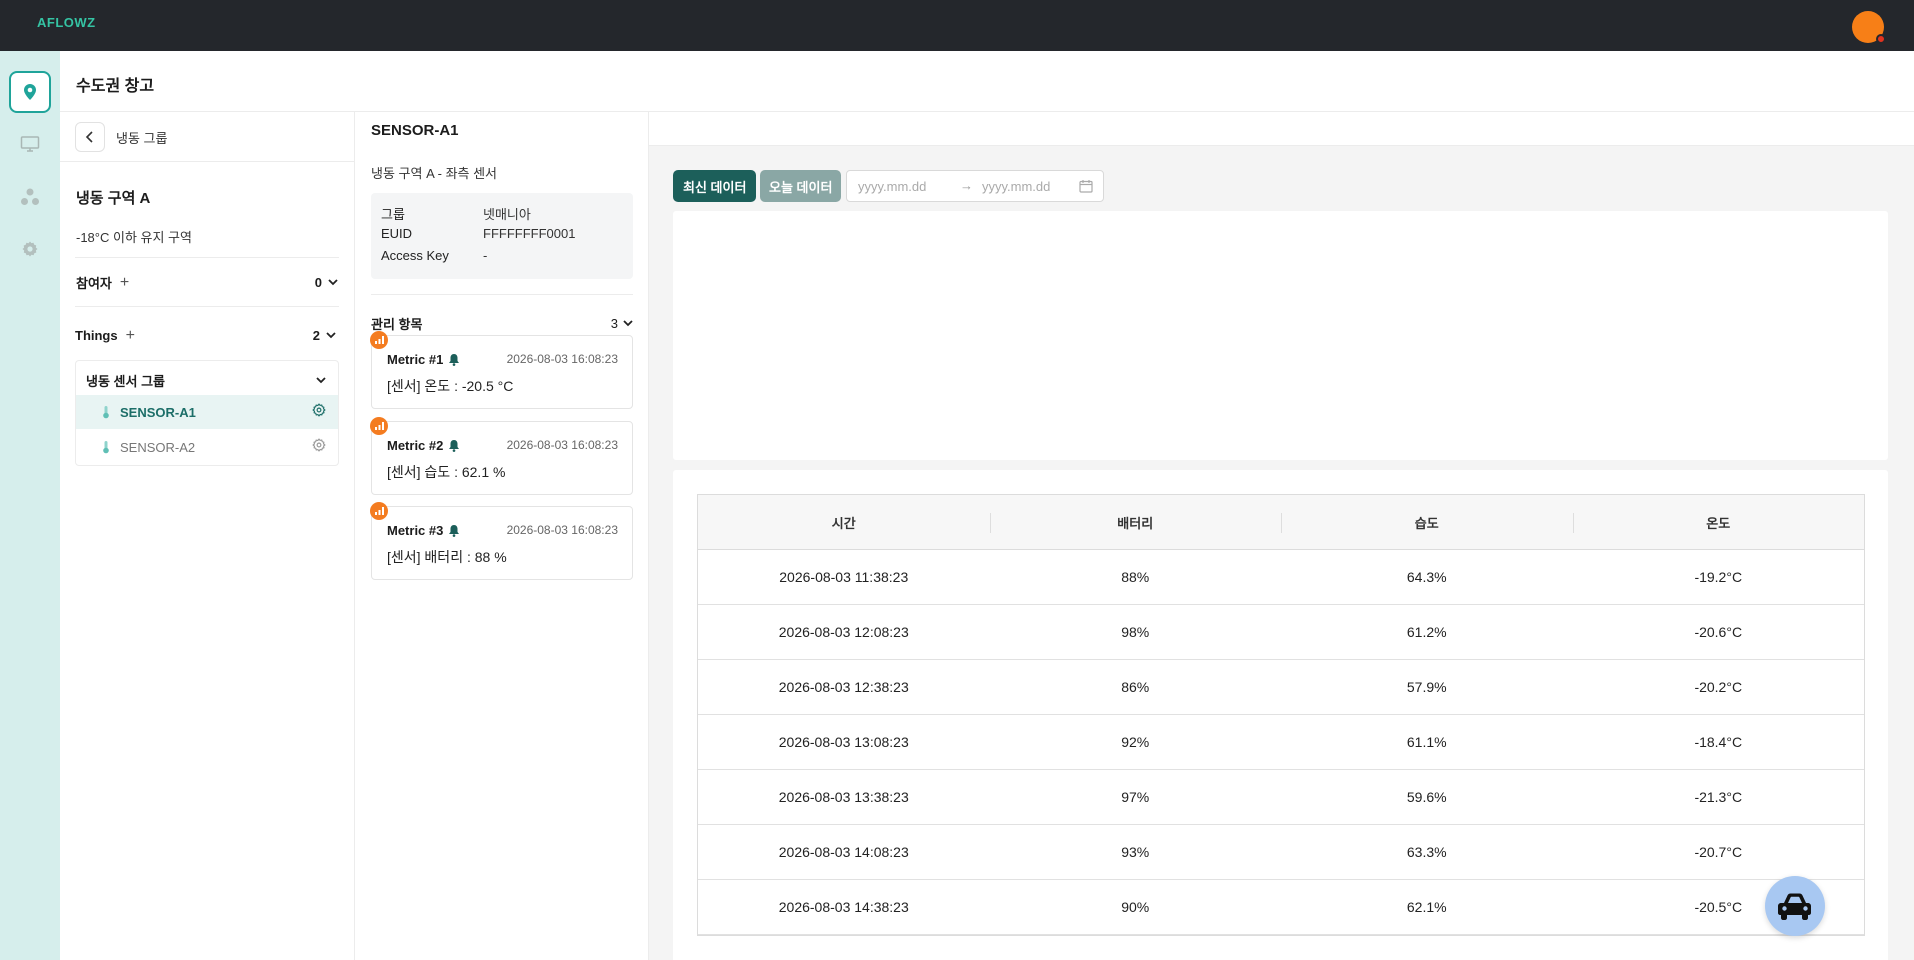 The image size is (1914, 960). What do you see at coordinates (1135, 687) in the screenshot?
I see `table-cell: 86%` at bounding box center [1135, 687].